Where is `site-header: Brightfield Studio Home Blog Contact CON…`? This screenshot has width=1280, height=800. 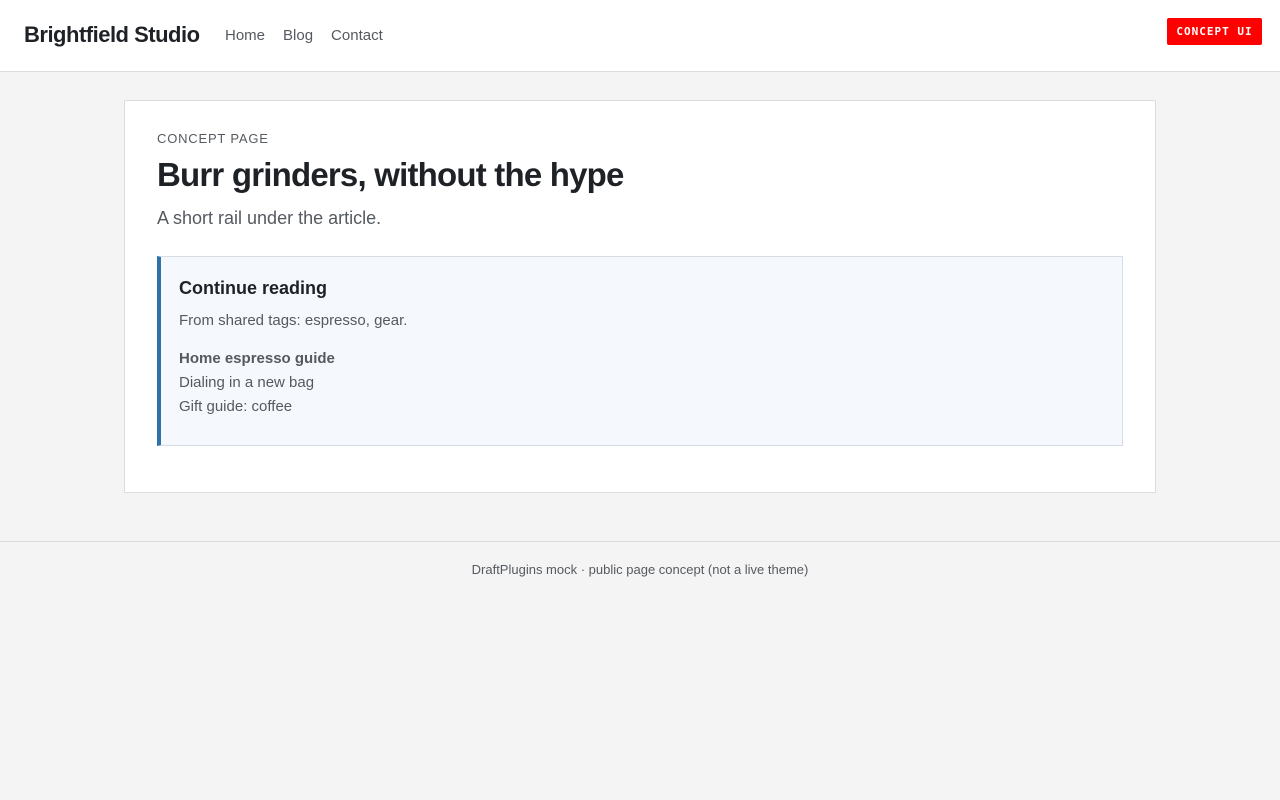
site-header: Brightfield Studio Home Blog Contact CON… is located at coordinates (640, 36).